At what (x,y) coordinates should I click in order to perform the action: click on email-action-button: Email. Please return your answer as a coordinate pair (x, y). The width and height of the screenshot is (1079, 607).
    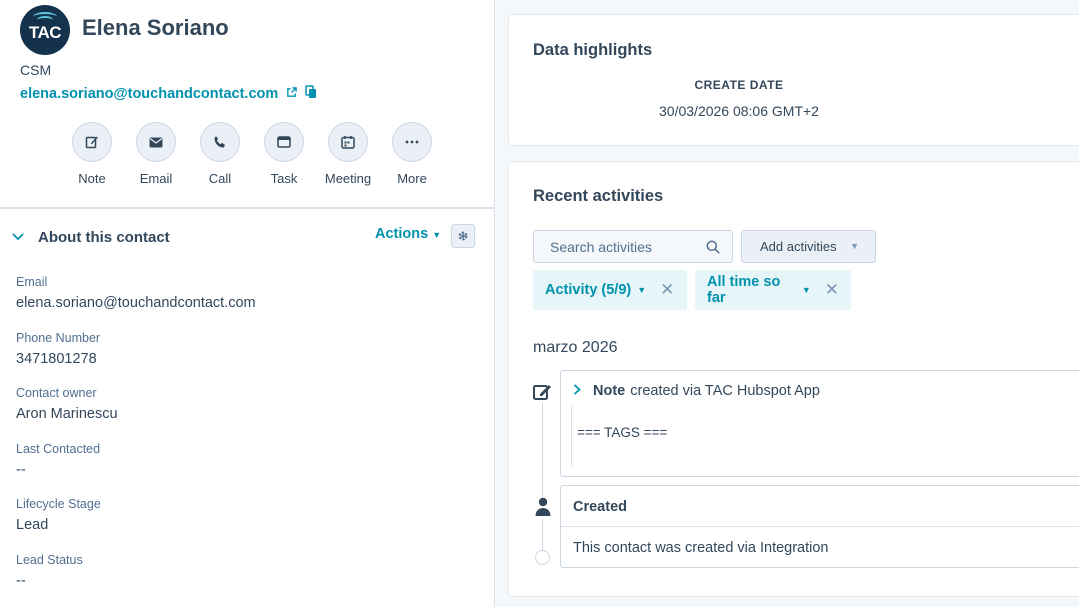
    Looking at the image, I should click on (156, 154).